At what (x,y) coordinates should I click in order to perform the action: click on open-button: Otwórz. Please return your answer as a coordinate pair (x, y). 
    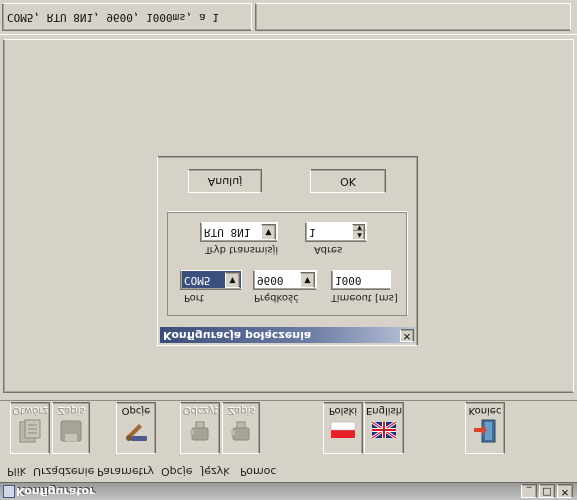
    Looking at the image, I should click on (30, 428).